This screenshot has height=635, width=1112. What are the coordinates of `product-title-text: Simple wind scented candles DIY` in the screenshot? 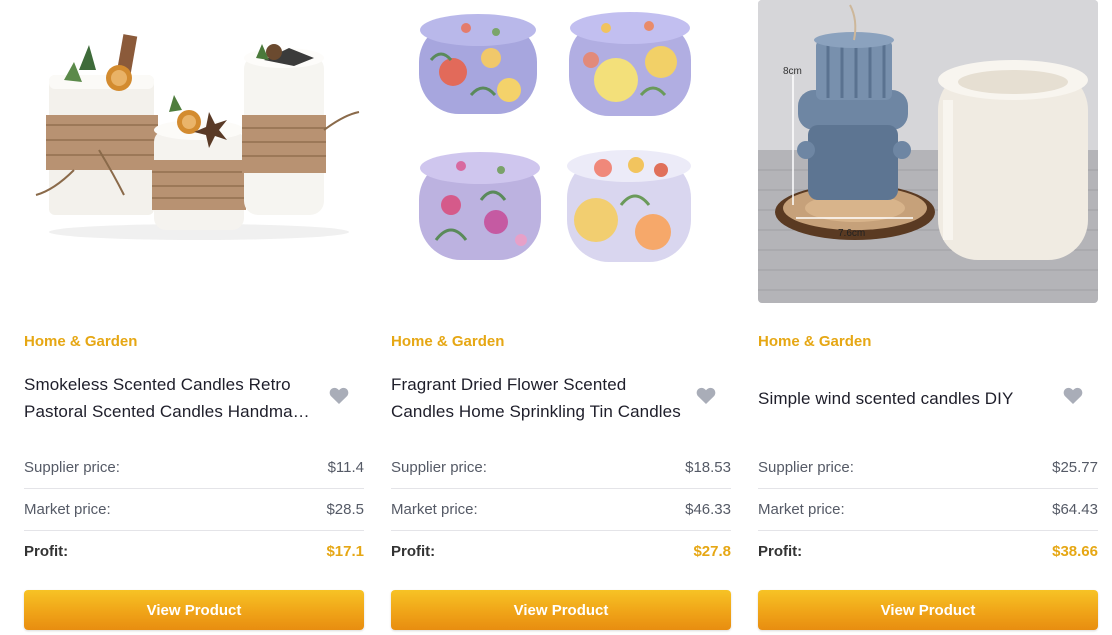 It's located at (885, 398).